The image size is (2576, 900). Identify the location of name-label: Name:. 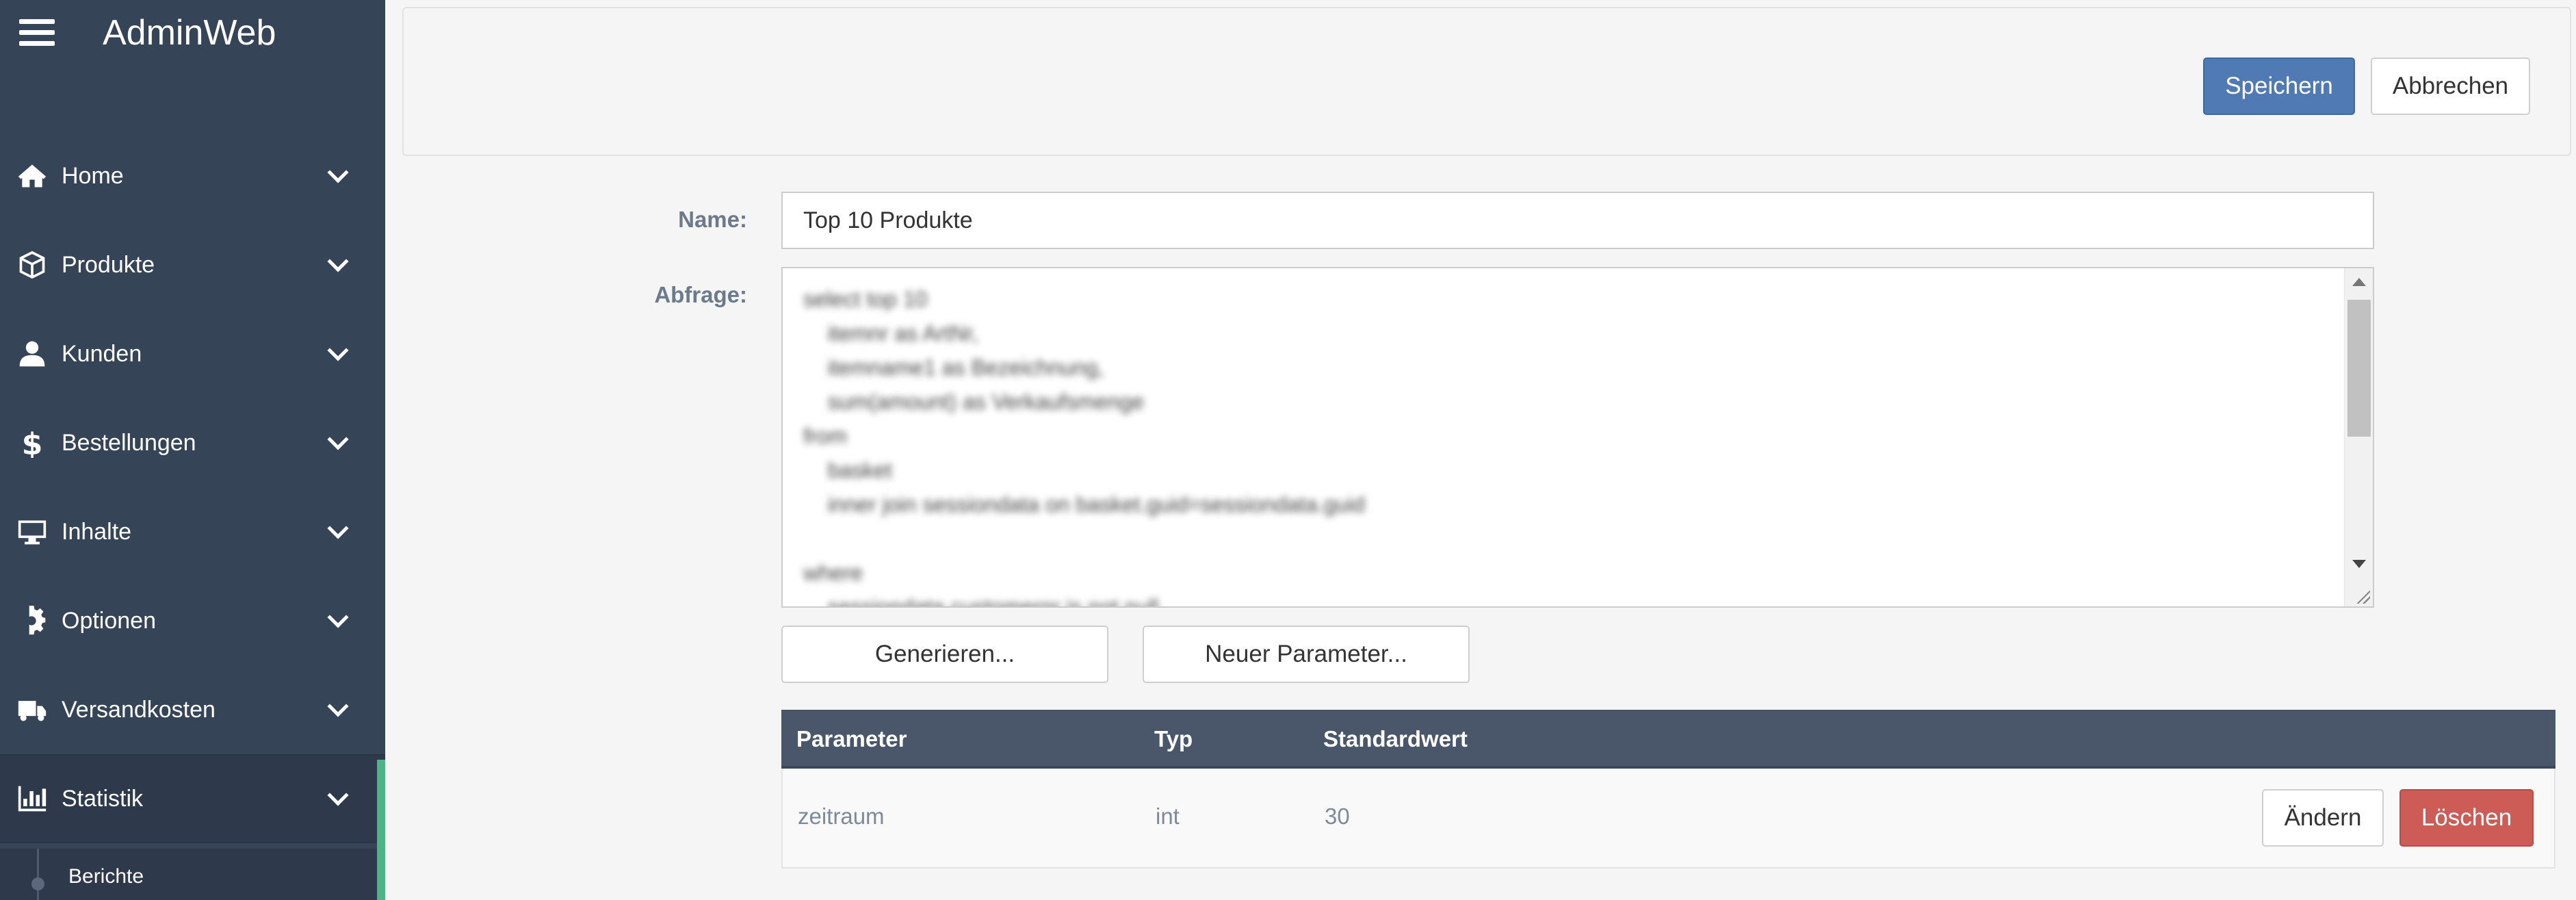
(712, 219).